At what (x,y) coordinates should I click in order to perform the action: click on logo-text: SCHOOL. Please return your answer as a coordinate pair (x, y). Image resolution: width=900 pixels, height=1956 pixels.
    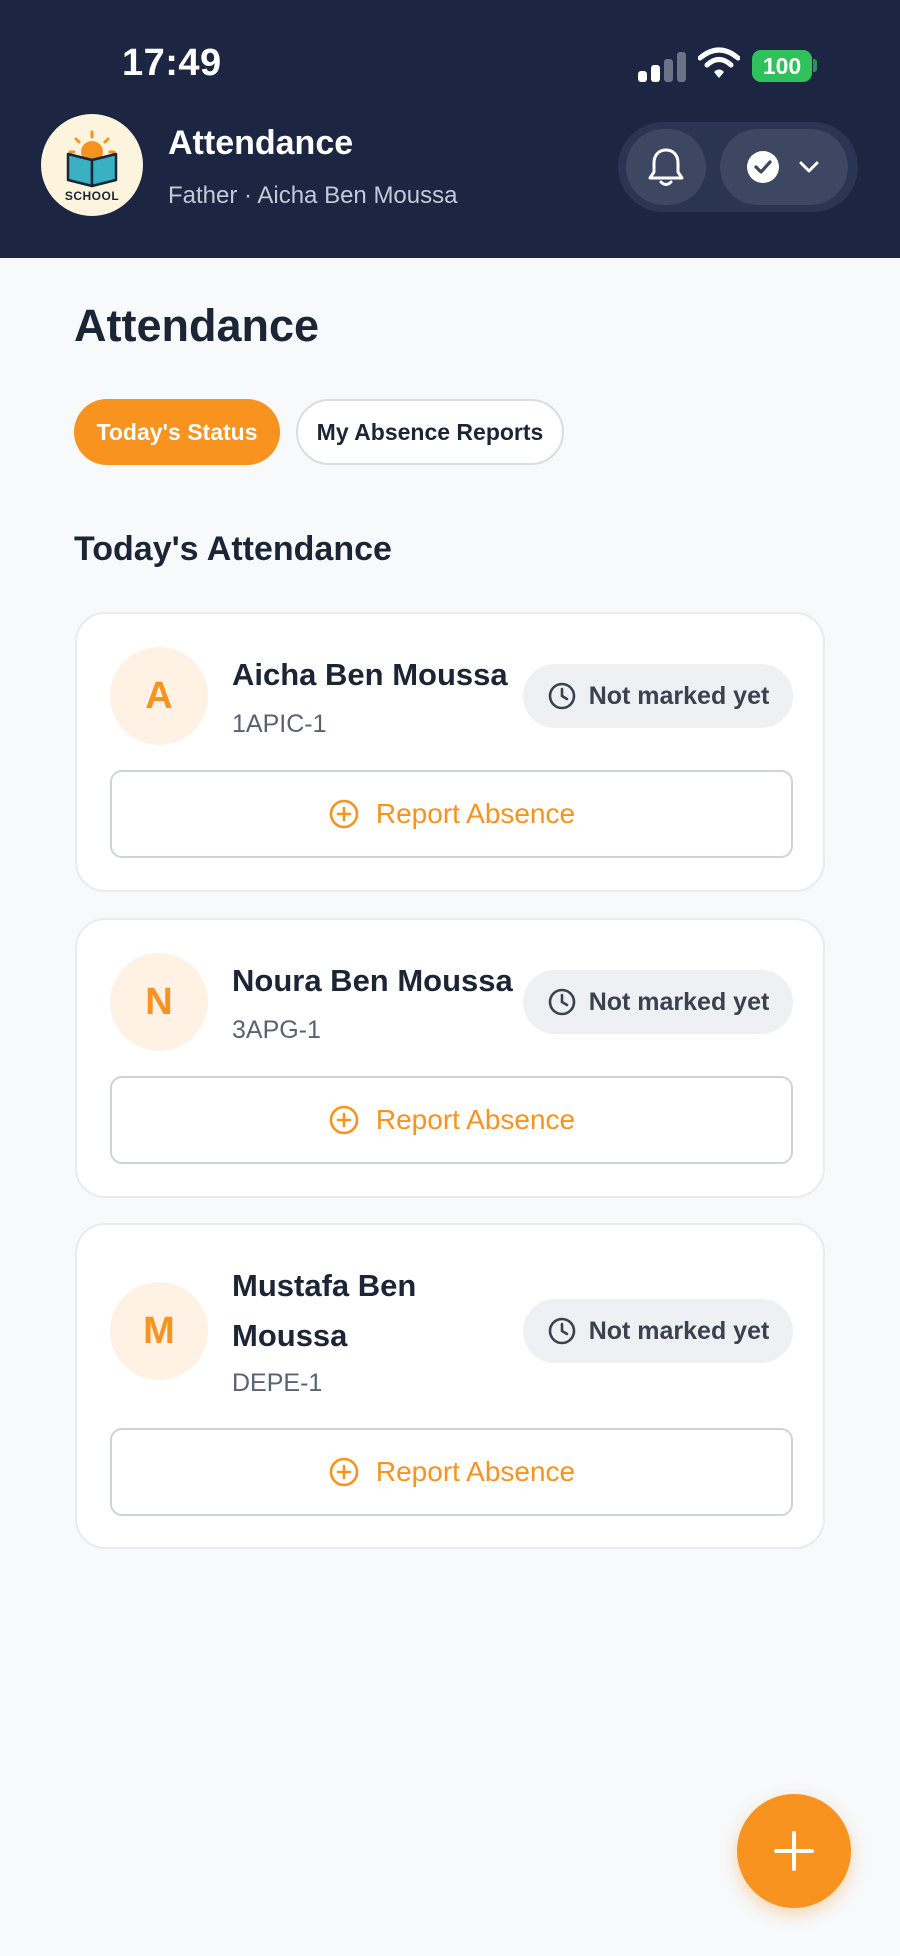
    Looking at the image, I should click on (92, 196).